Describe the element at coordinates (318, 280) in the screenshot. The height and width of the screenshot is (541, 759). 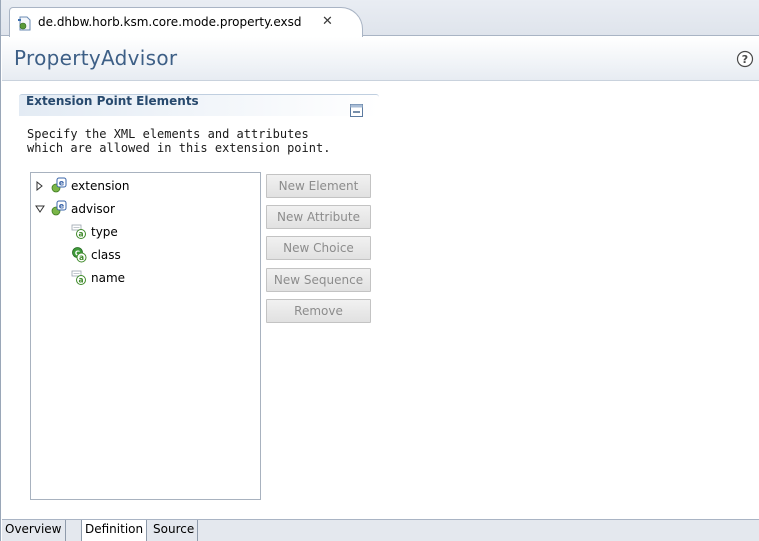
I see `new-sequence-button: New Sequence` at that location.